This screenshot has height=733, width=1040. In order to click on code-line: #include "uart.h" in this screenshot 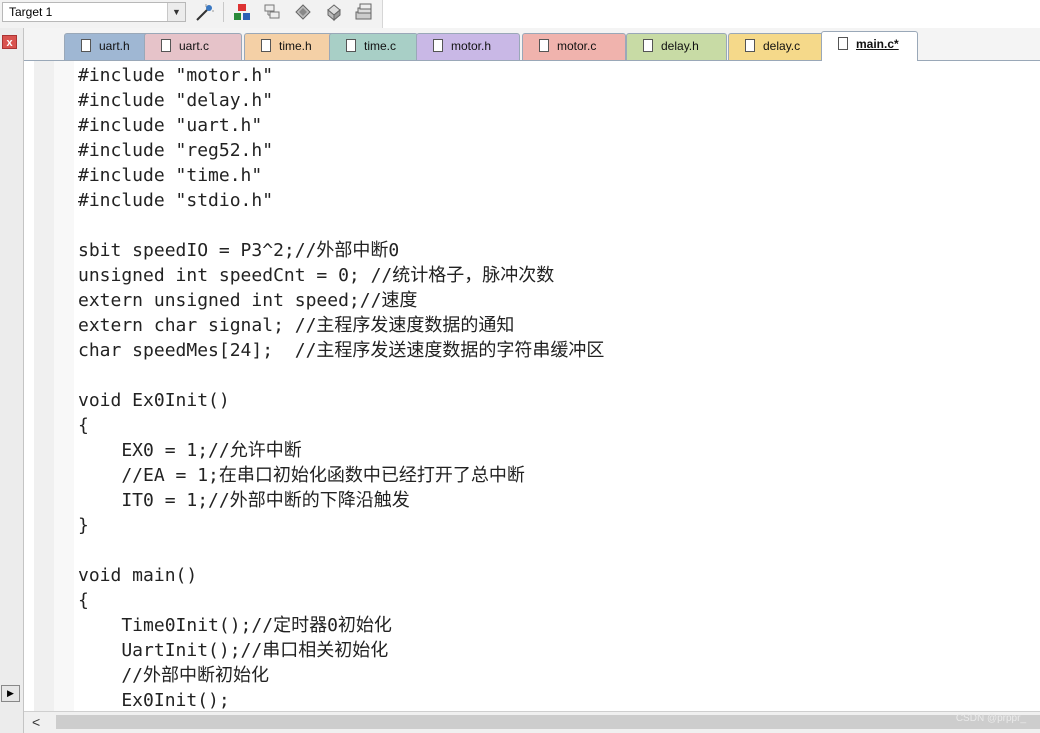, I will do `click(170, 125)`.